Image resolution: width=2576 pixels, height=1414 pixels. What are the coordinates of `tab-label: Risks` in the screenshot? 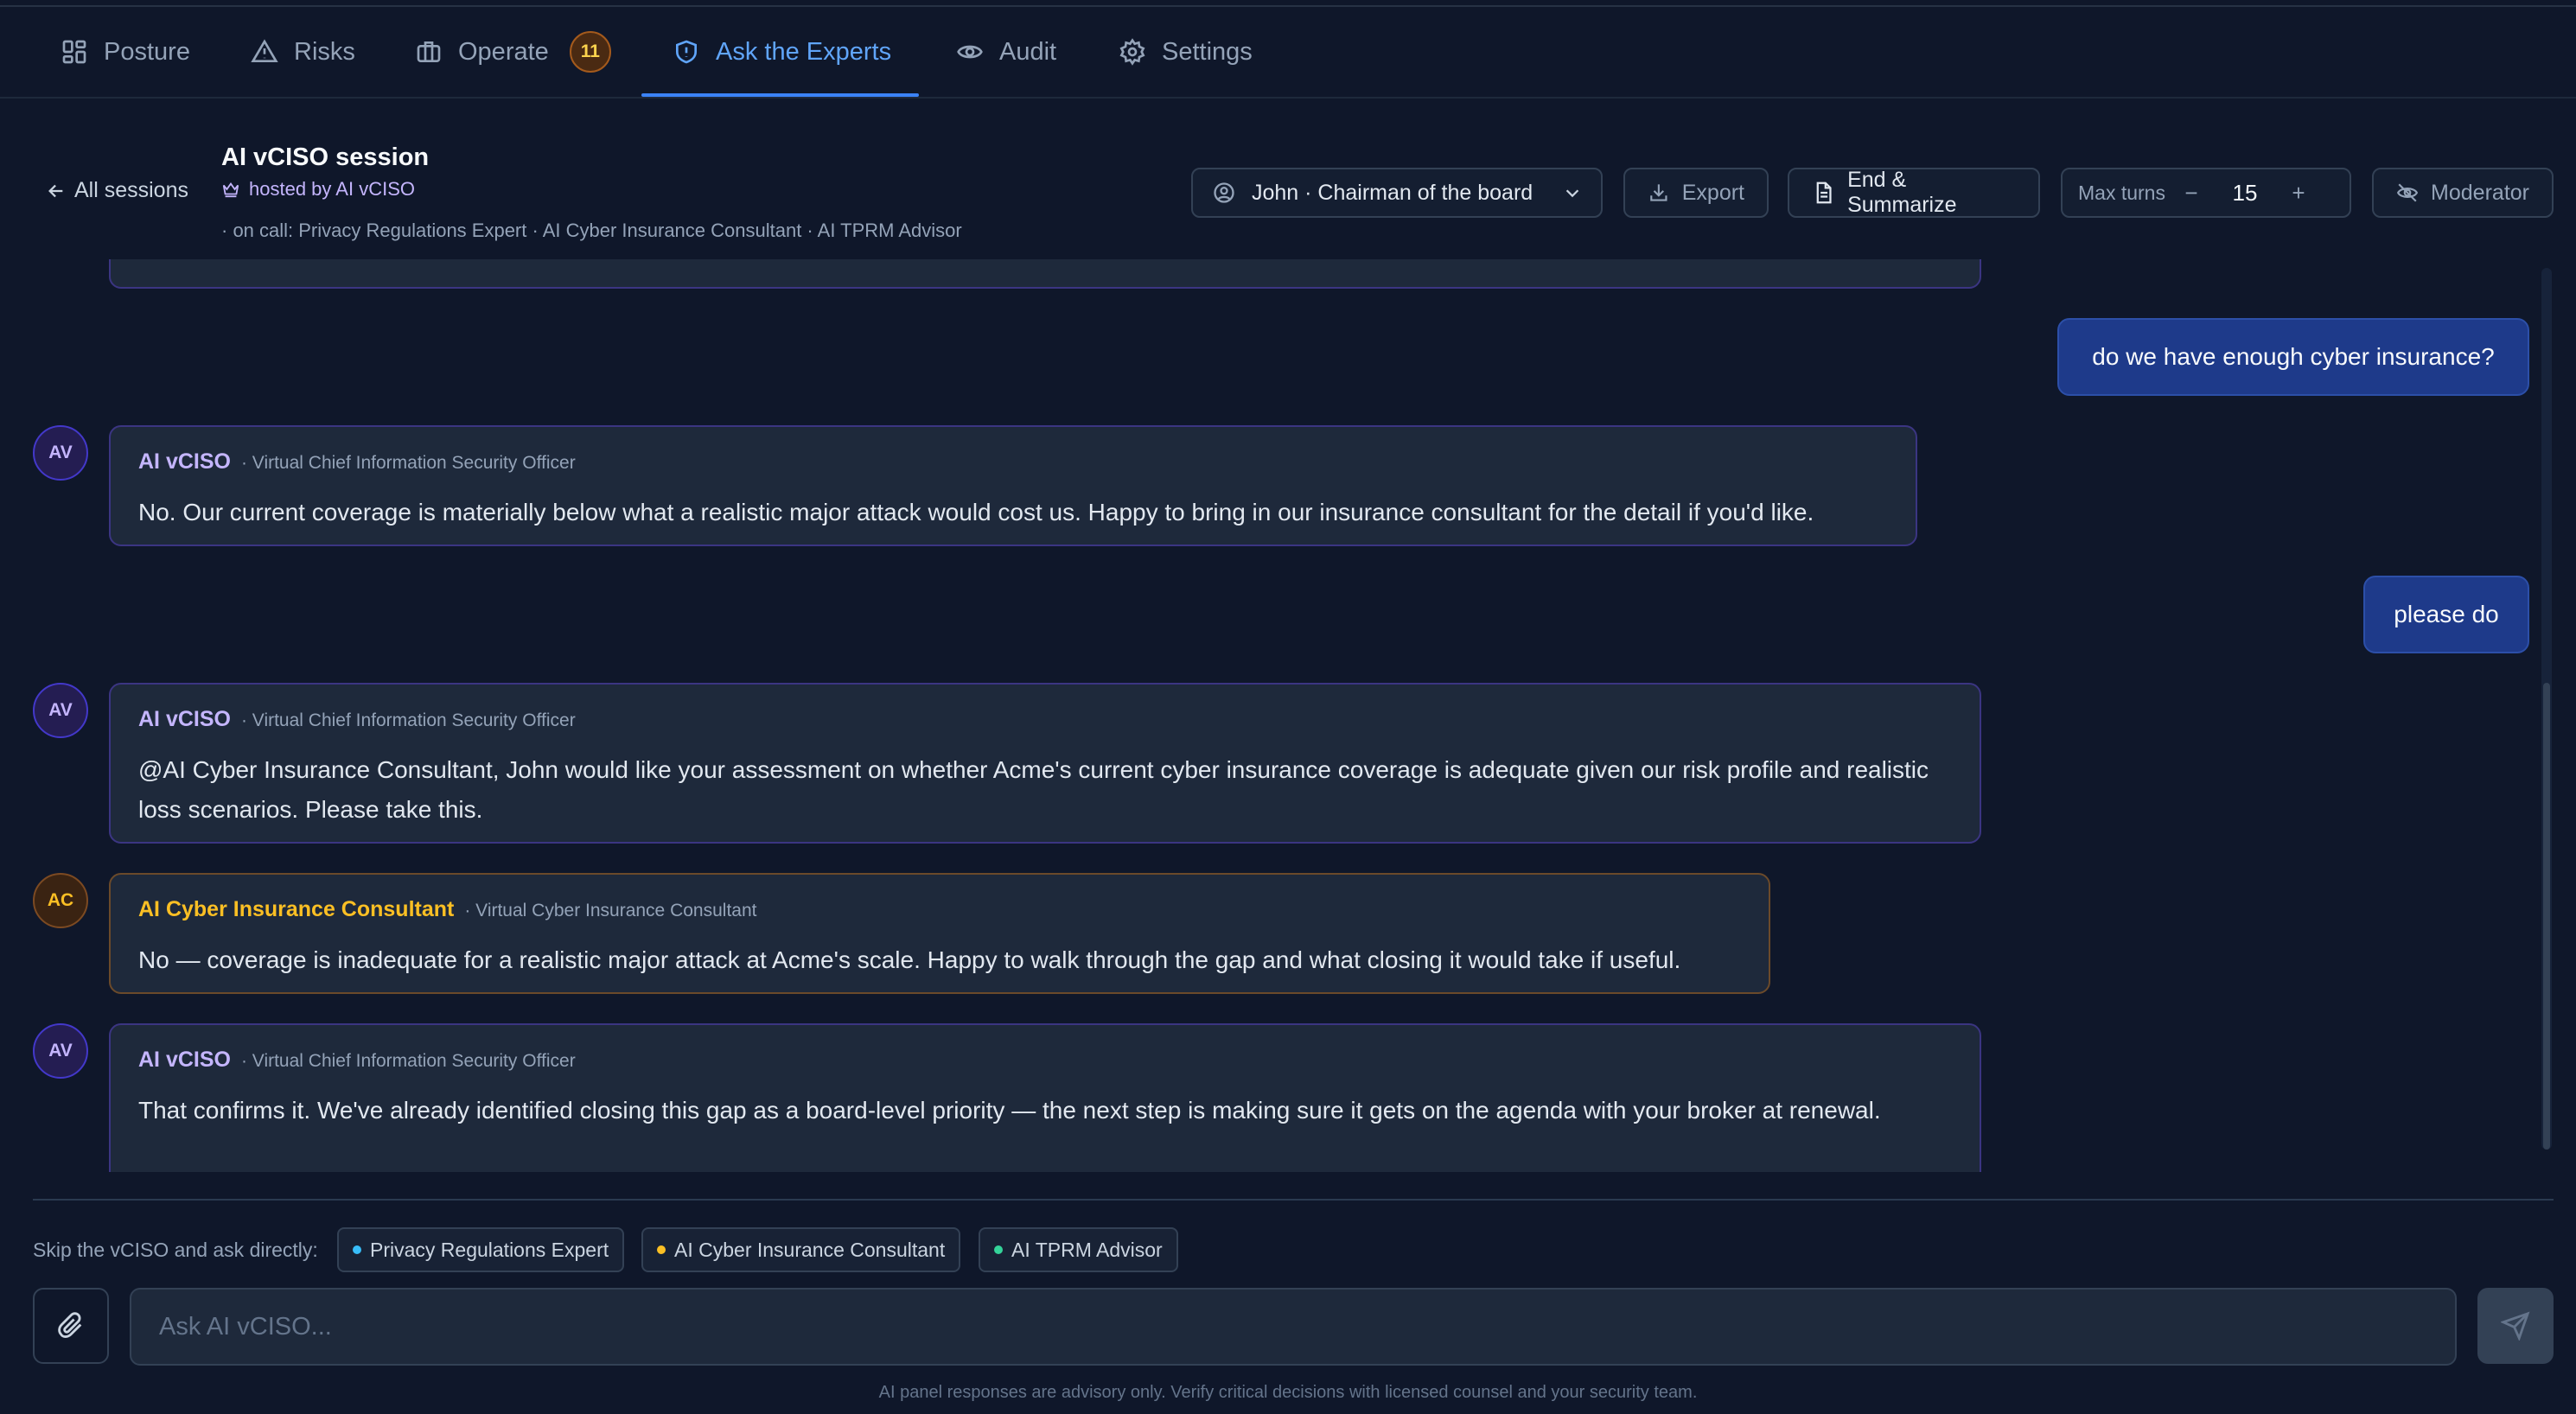 It's located at (324, 51).